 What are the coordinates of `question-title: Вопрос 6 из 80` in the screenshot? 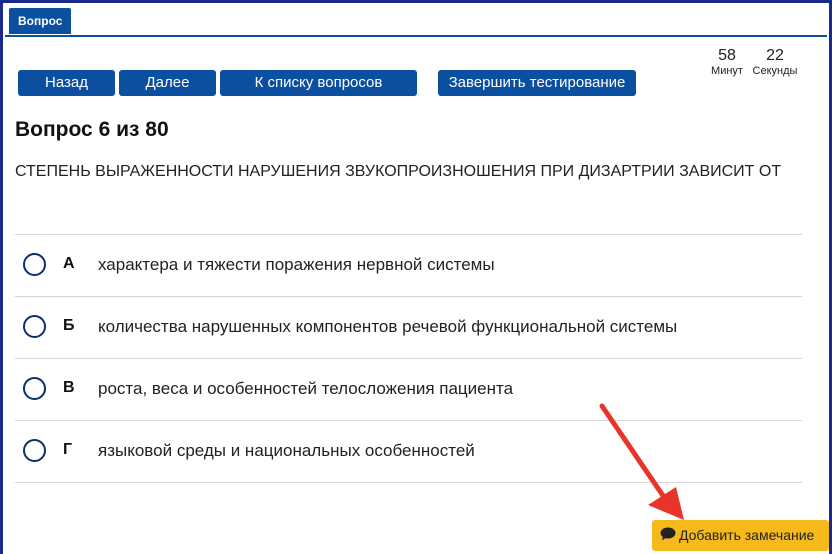 It's located at (92, 129).